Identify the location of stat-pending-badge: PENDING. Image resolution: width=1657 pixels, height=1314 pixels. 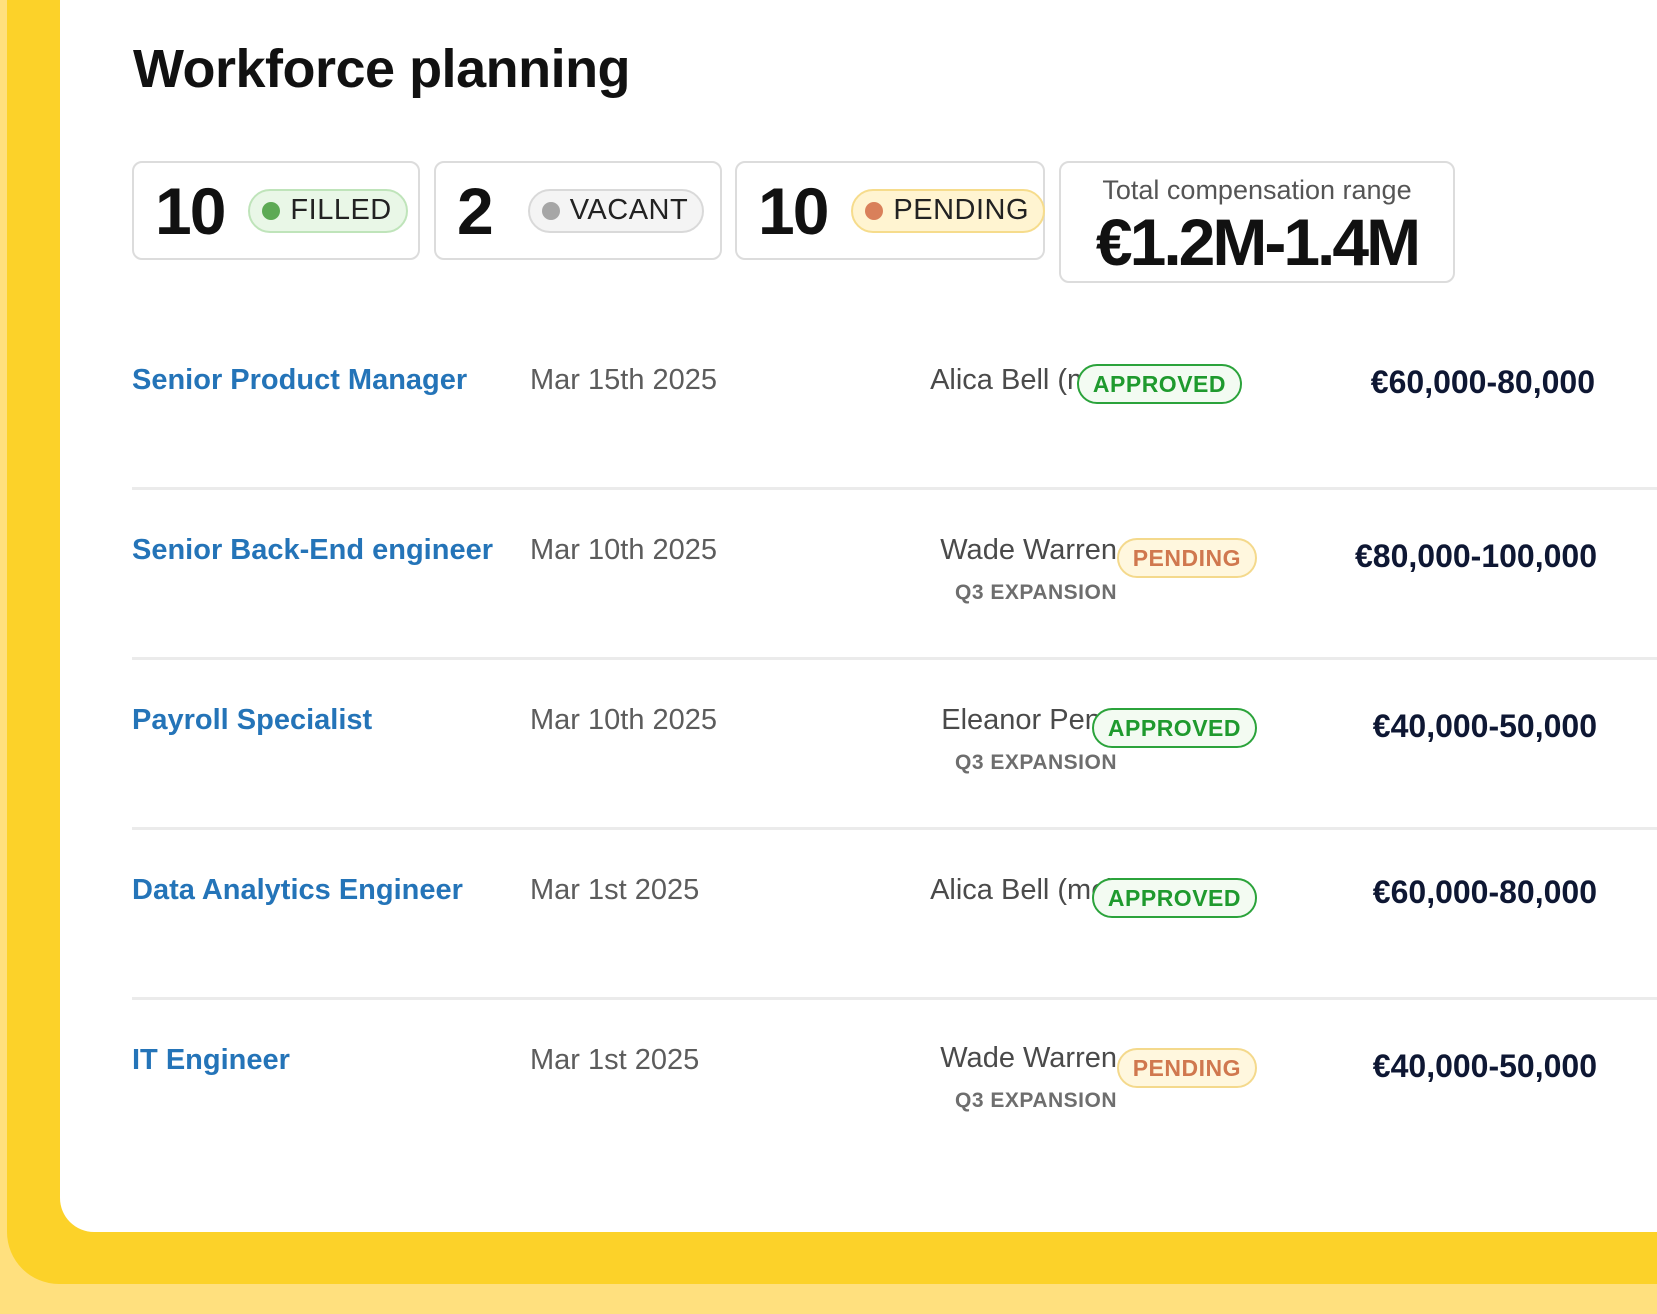
(948, 210).